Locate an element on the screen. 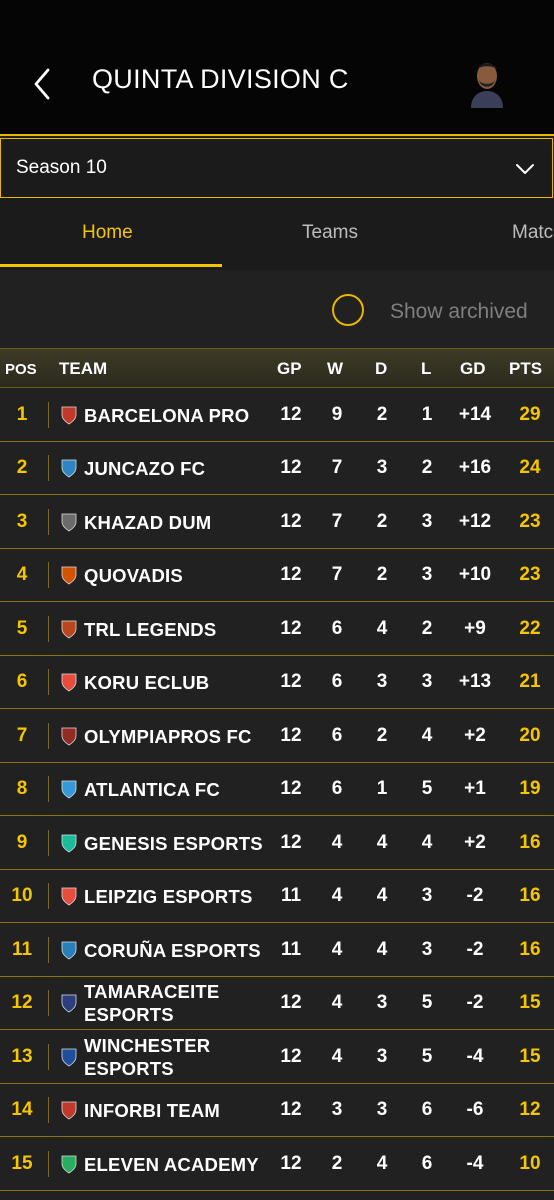 This screenshot has height=1200, width=554. user-avatar-icon is located at coordinates (487, 82).